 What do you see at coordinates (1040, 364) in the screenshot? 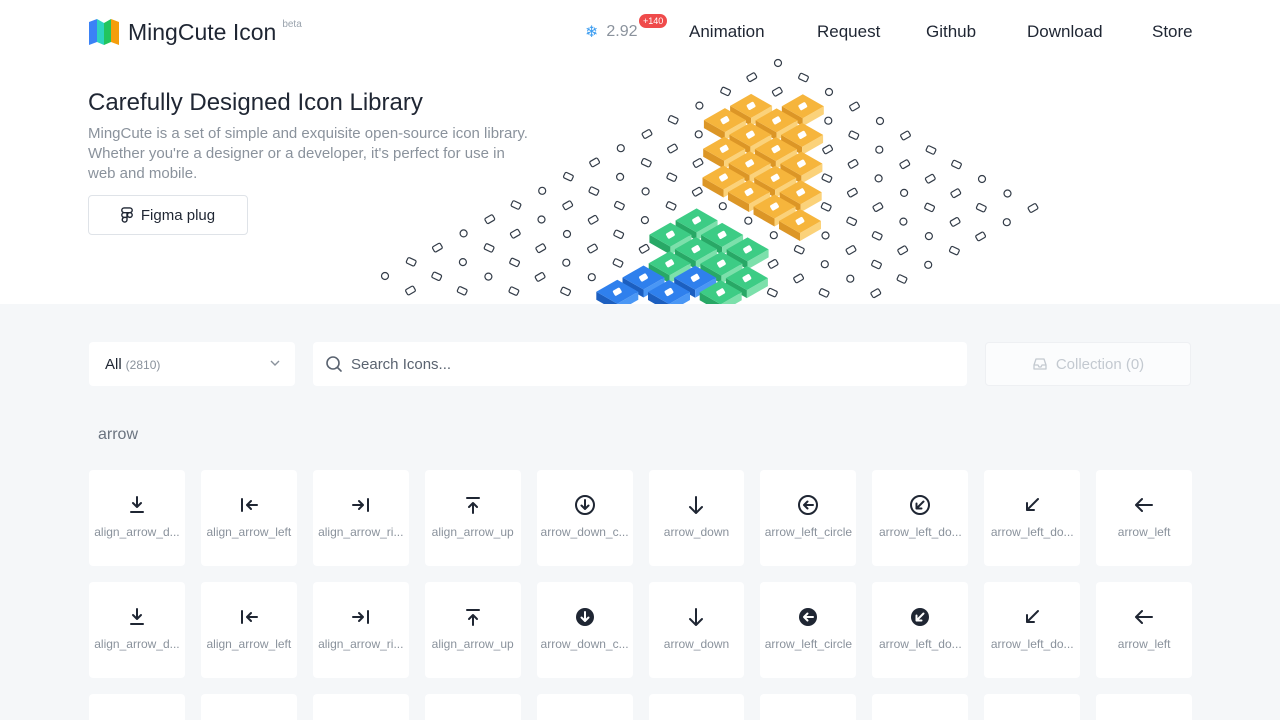
I see `inbox-icon` at bounding box center [1040, 364].